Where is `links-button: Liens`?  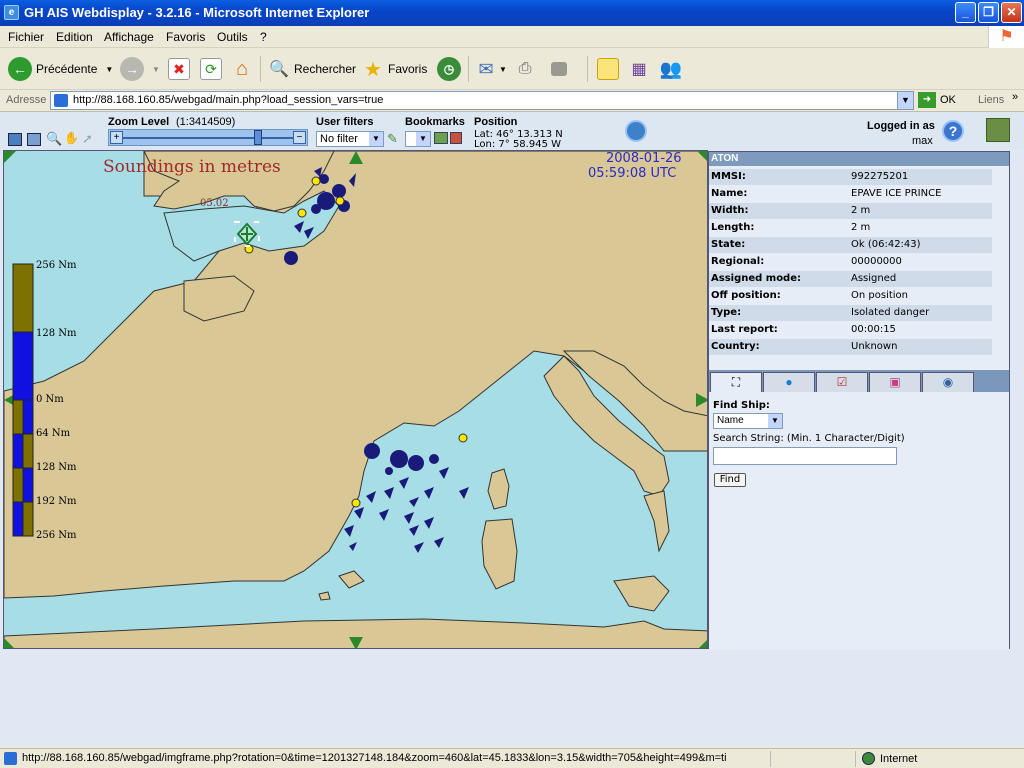 links-button: Liens is located at coordinates (991, 100).